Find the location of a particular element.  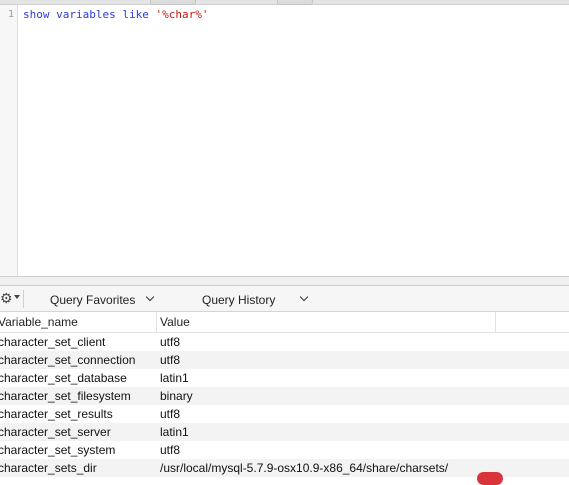

query-favorites-menu: Query Favorites is located at coordinates (104, 300).